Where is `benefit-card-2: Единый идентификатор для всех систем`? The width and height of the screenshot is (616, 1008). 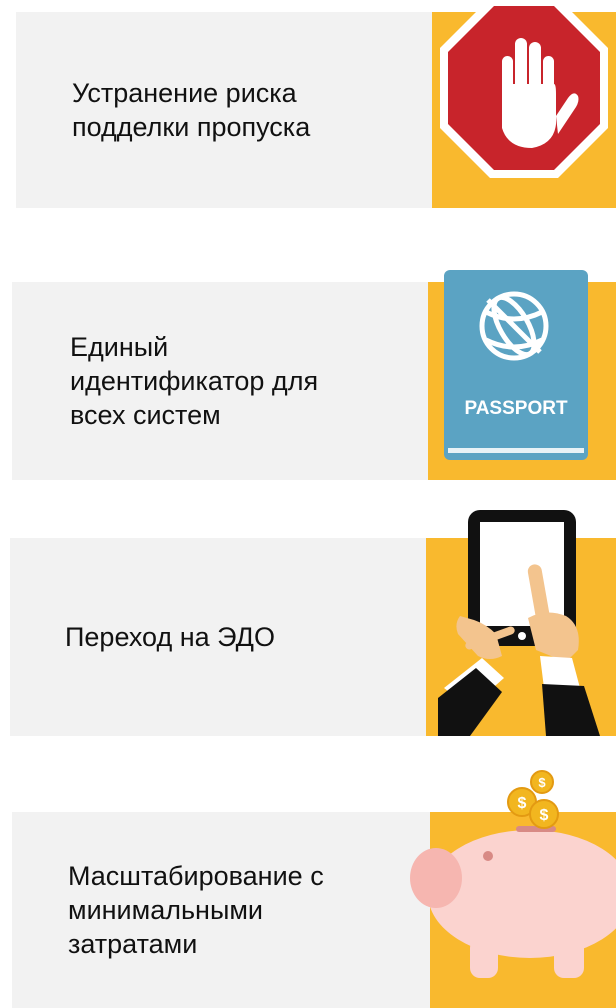 benefit-card-2: Единый идентификатор для всех систем is located at coordinates (220, 381).